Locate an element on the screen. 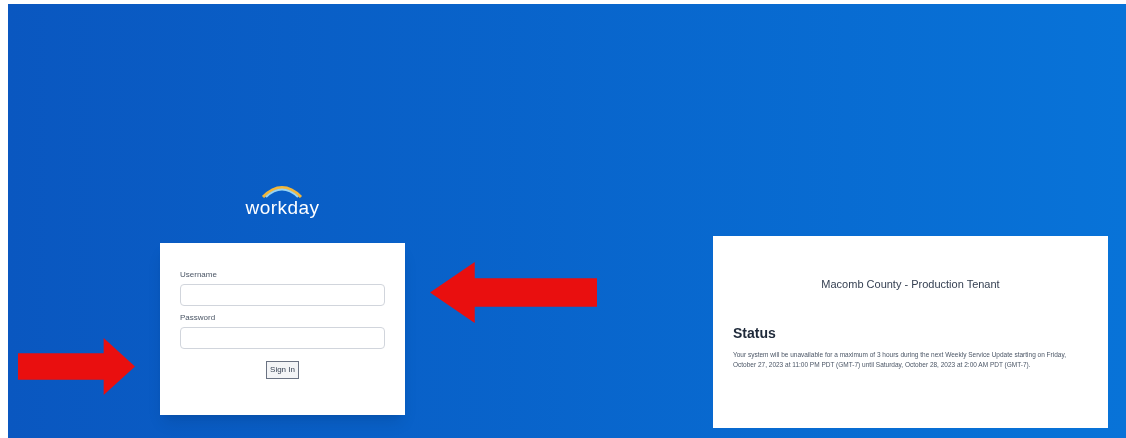 Image resolution: width=1126 pixels, height=438 pixels. sign-in-button: Sign In is located at coordinates (282, 370).